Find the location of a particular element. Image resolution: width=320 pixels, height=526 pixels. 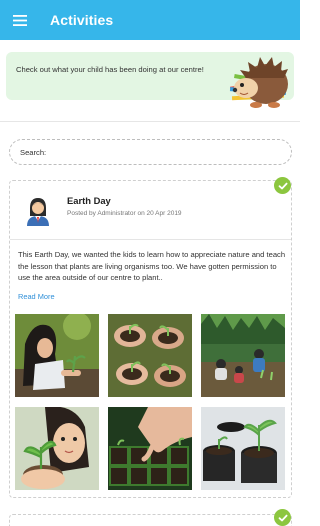

page-title: Activities is located at coordinates (82, 20).